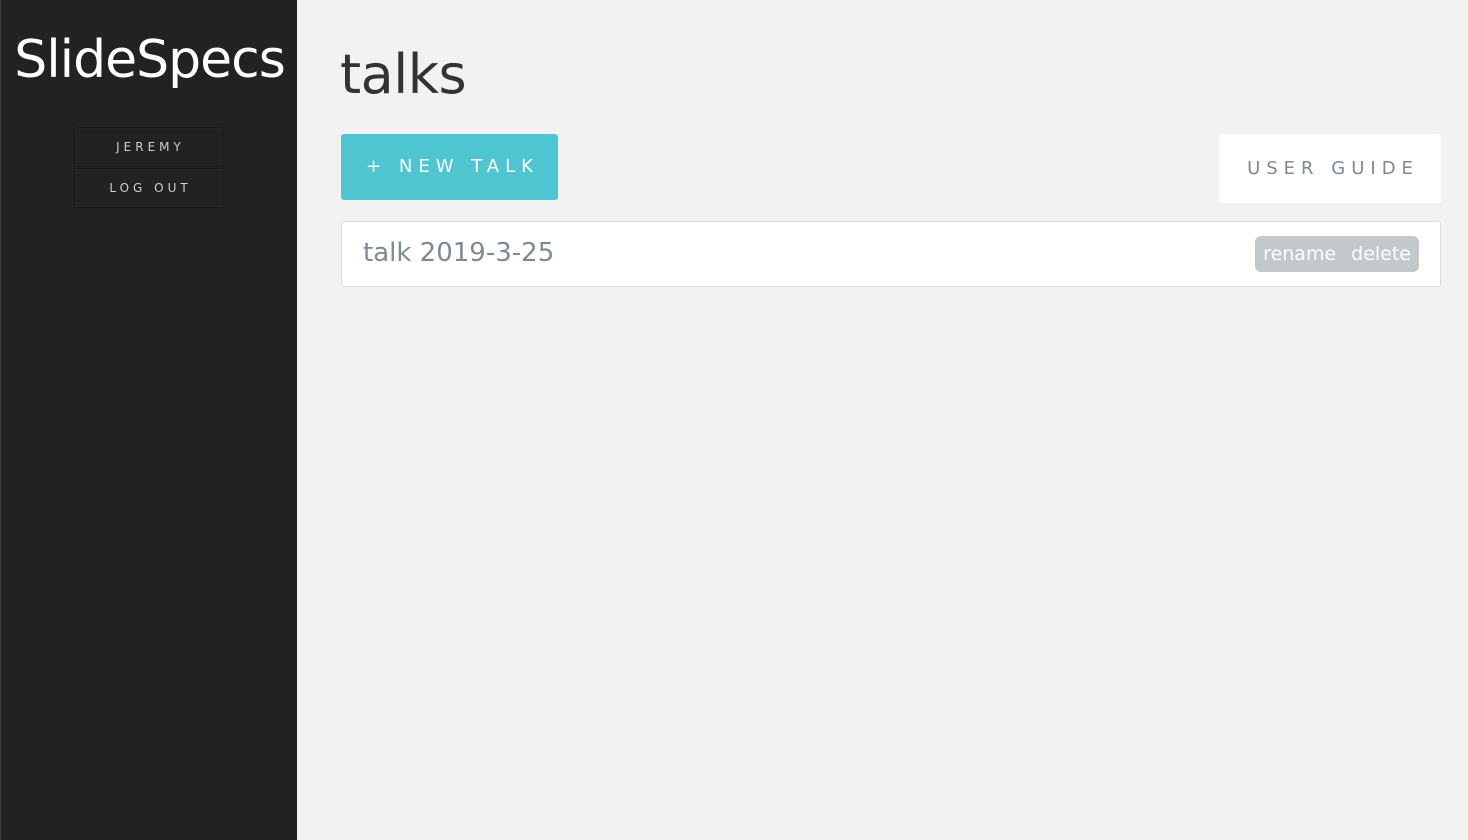 The image size is (1468, 840). I want to click on talk-list-item: talk 2019-3-25 rename delete, so click(891, 254).